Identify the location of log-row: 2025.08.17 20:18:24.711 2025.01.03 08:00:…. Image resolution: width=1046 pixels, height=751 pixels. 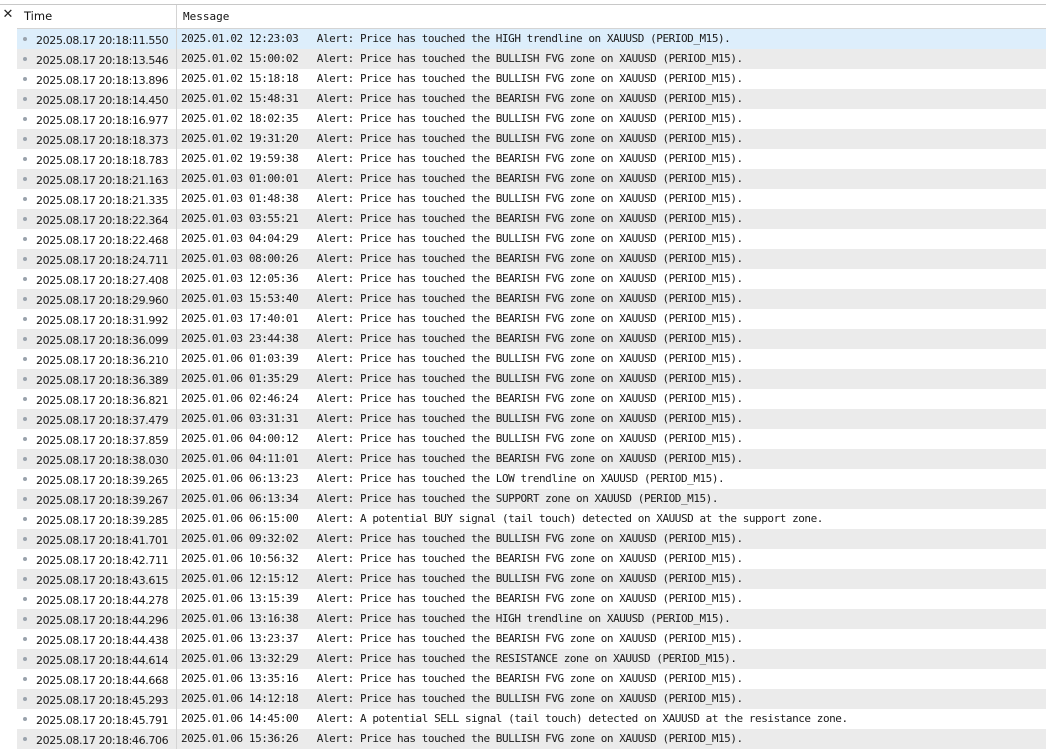
(531, 259).